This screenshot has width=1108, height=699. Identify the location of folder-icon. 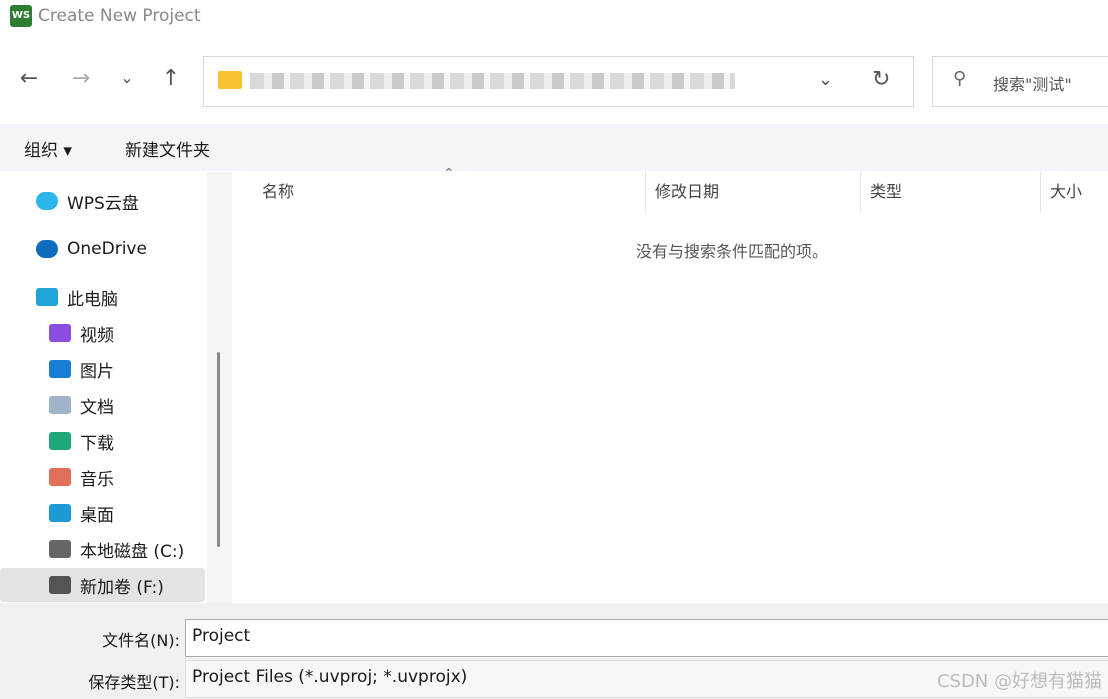
(230, 80).